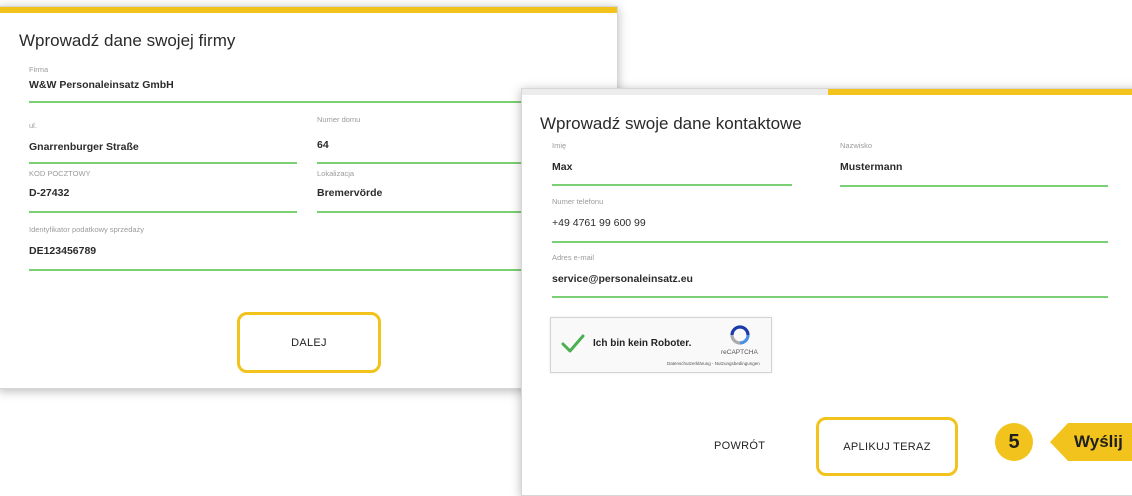 This screenshot has width=1132, height=496. I want to click on nazwisko-underline, so click(974, 186).